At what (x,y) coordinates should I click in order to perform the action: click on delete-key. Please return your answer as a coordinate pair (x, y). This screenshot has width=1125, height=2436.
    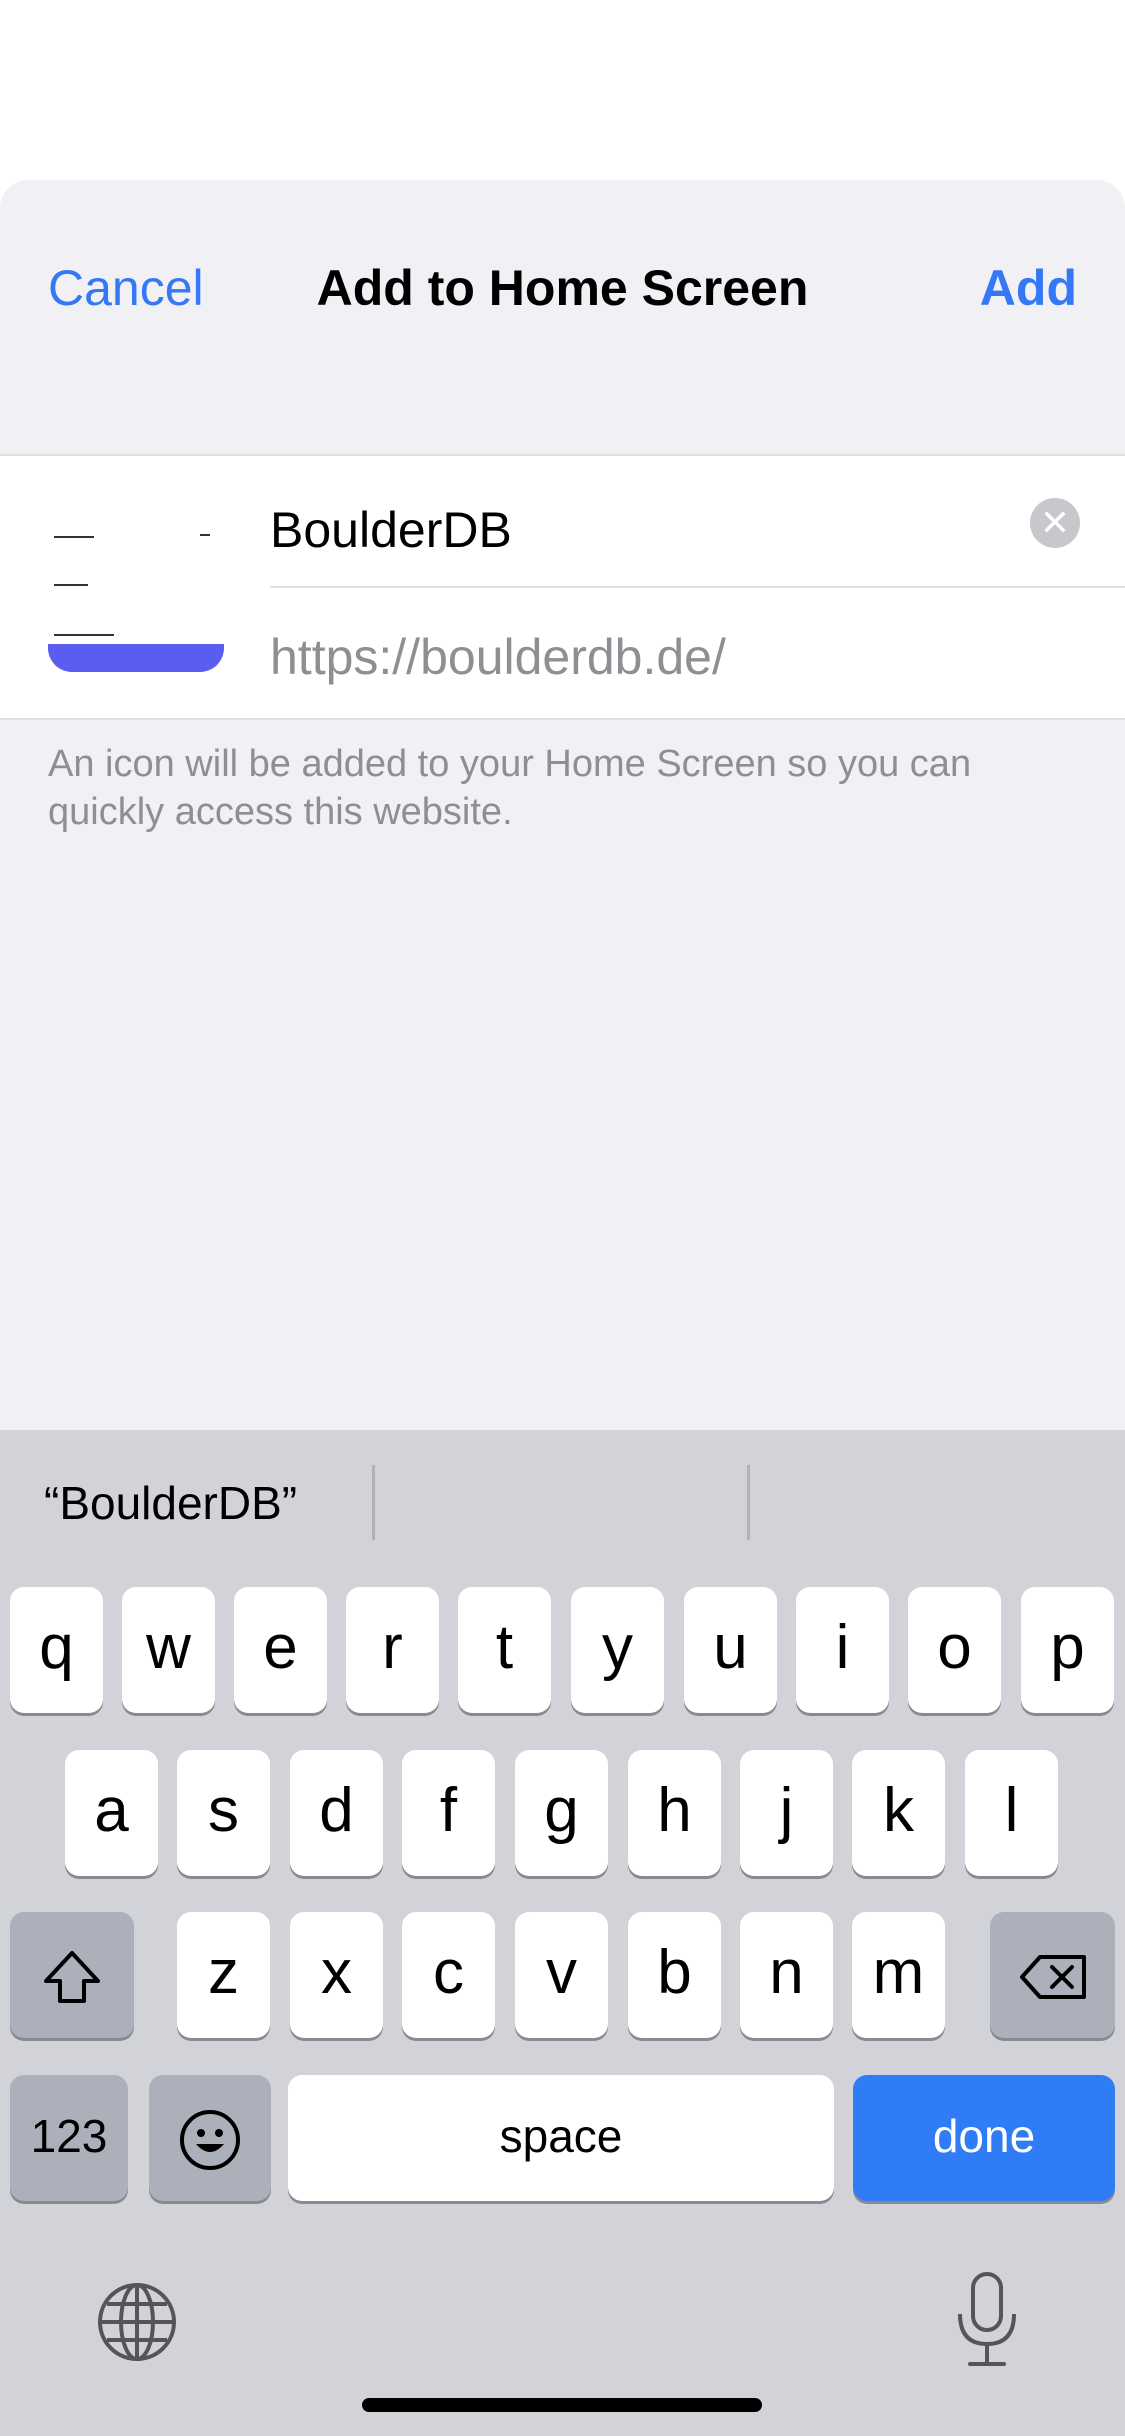
    Looking at the image, I should click on (1052, 1975).